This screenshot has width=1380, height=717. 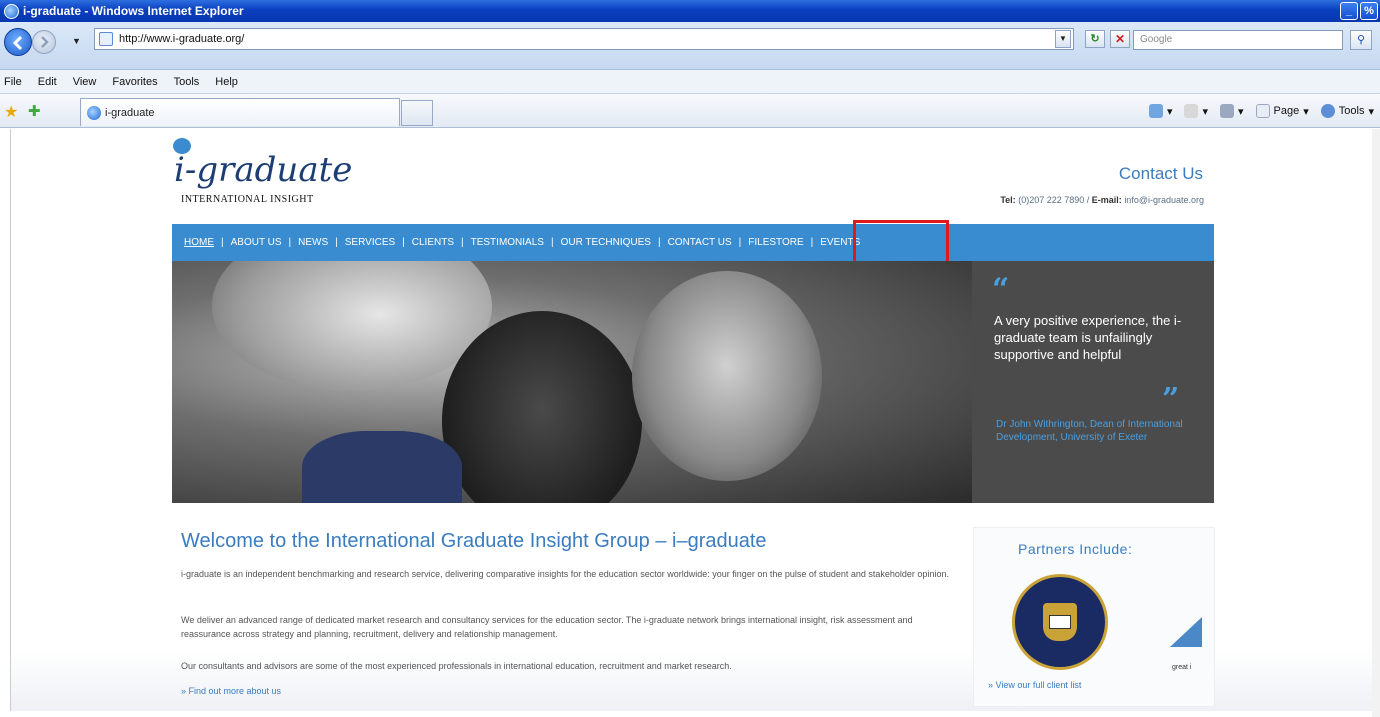 I want to click on feeds-icon, so click(x=1191, y=111).